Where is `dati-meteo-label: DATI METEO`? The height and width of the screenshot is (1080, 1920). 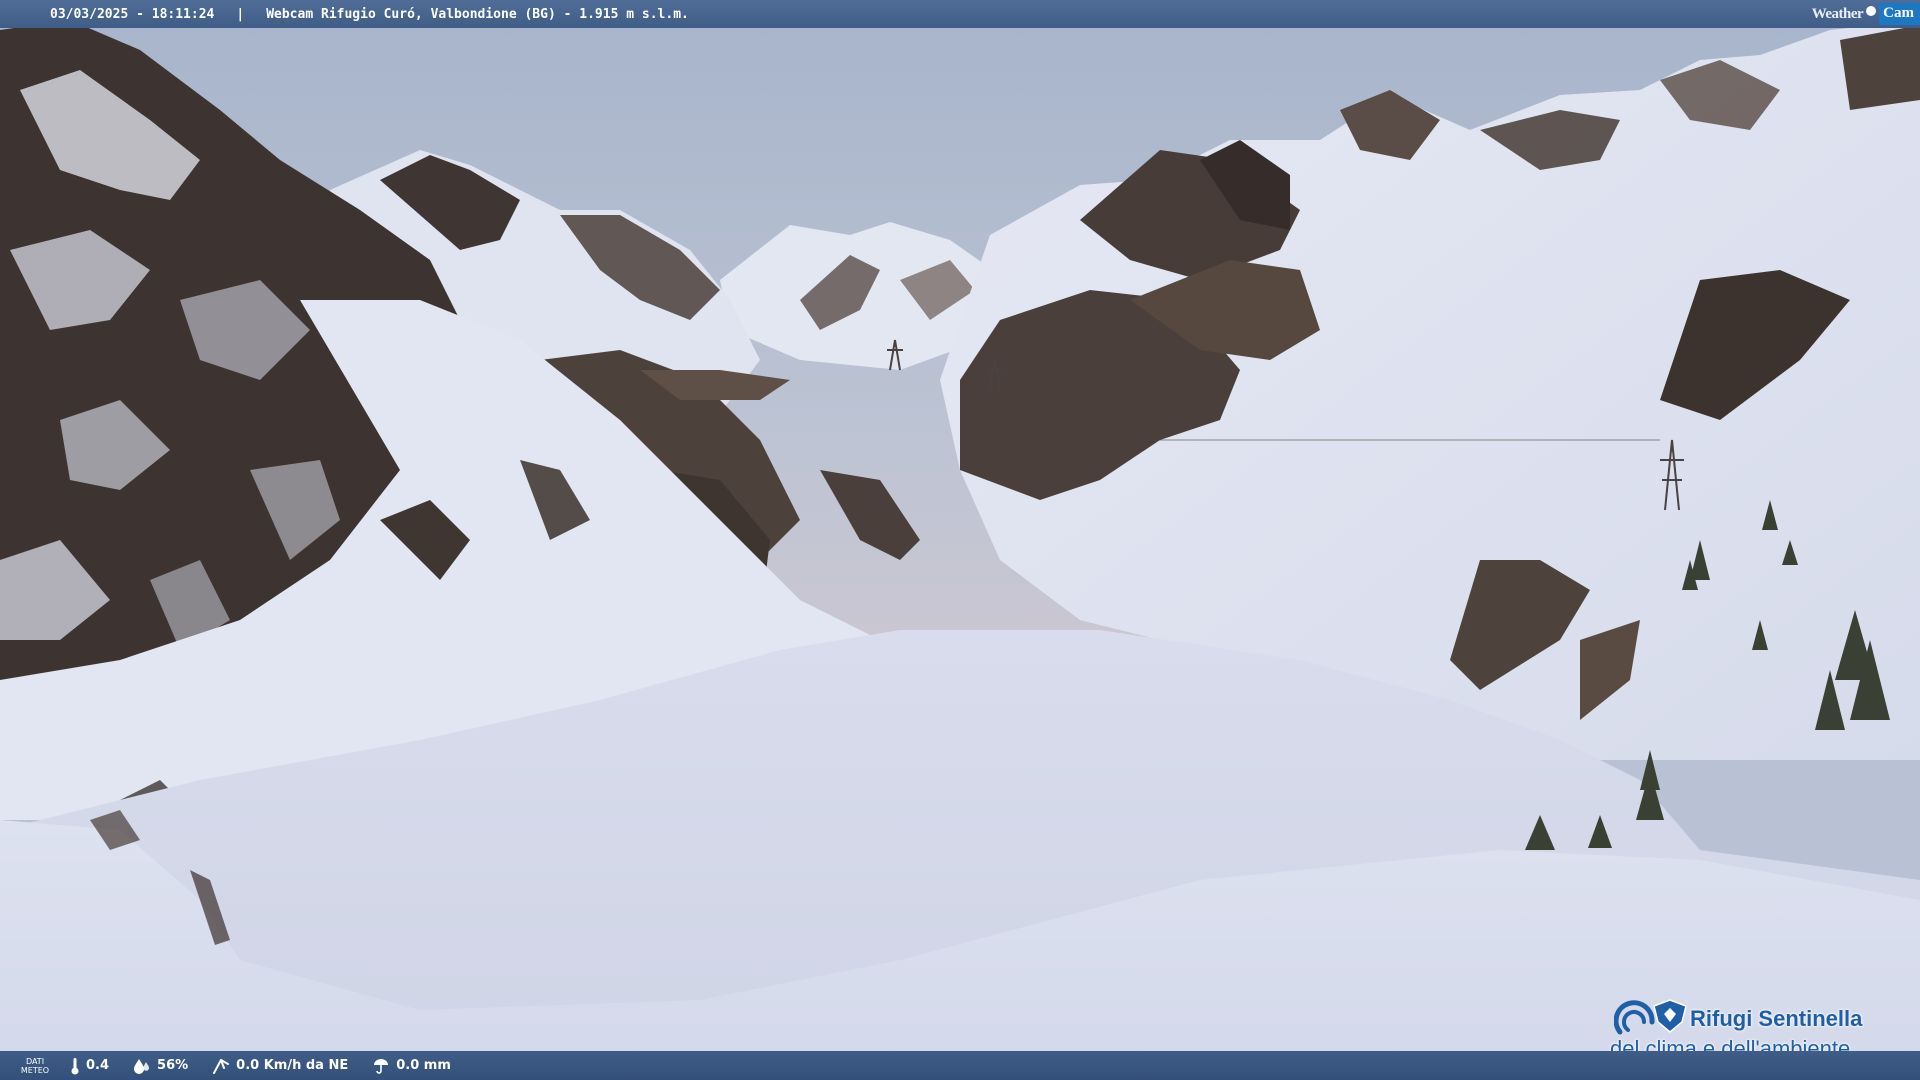 dati-meteo-label: DATI METEO is located at coordinates (35, 1066).